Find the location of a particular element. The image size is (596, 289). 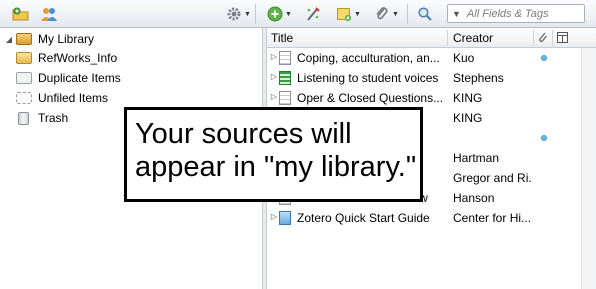

sidebar-item-label: Unfiled Items is located at coordinates (73, 98).